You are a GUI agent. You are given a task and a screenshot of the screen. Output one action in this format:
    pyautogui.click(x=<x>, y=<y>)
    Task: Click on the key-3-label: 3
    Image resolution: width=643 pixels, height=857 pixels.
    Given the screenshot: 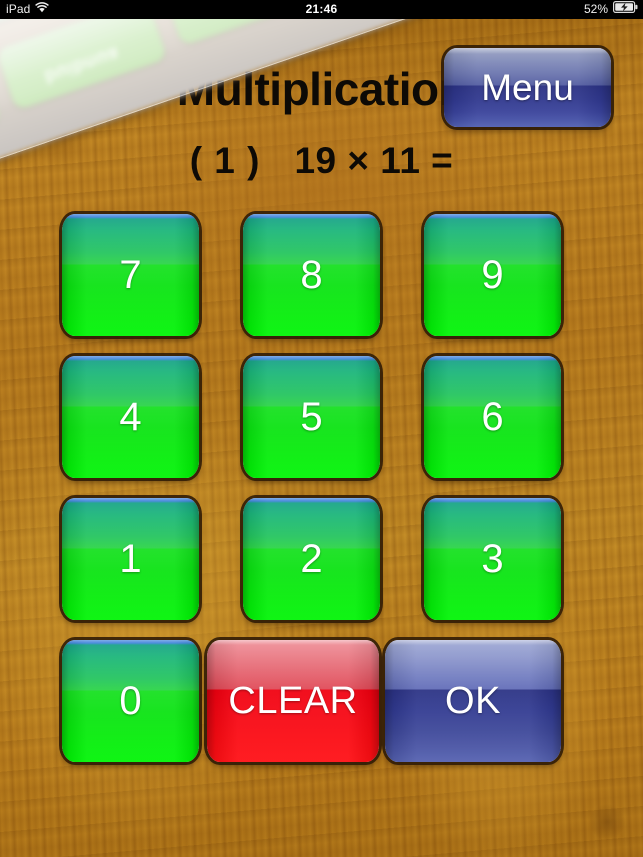 What is the action you would take?
    pyautogui.click(x=492, y=559)
    